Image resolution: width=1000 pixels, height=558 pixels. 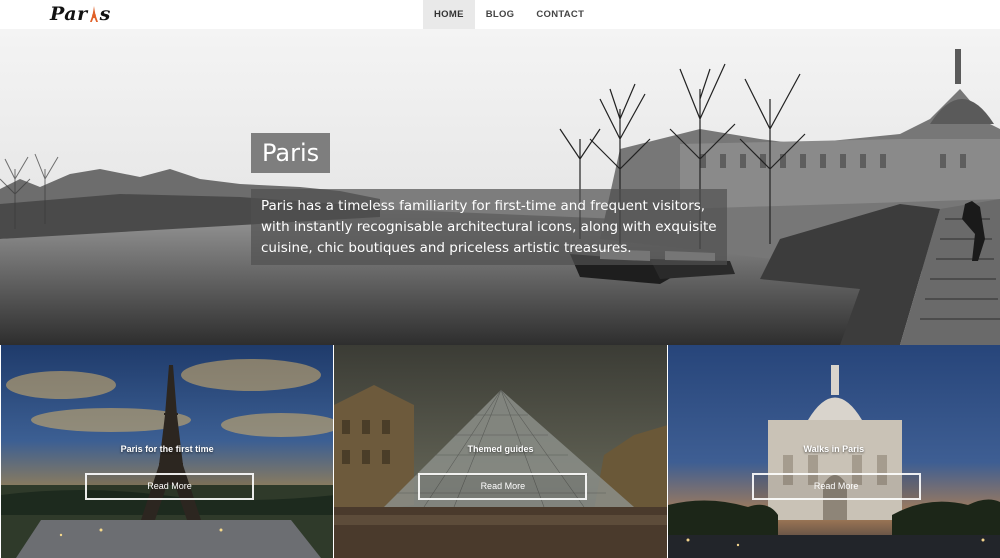 I want to click on card-themed-guides: Themed guides Read More, so click(x=500, y=451).